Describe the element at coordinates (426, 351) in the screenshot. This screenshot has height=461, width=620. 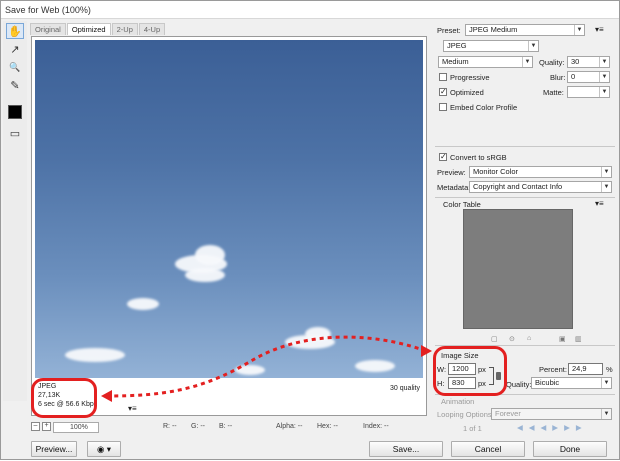
I see `arrow-head-right` at that location.